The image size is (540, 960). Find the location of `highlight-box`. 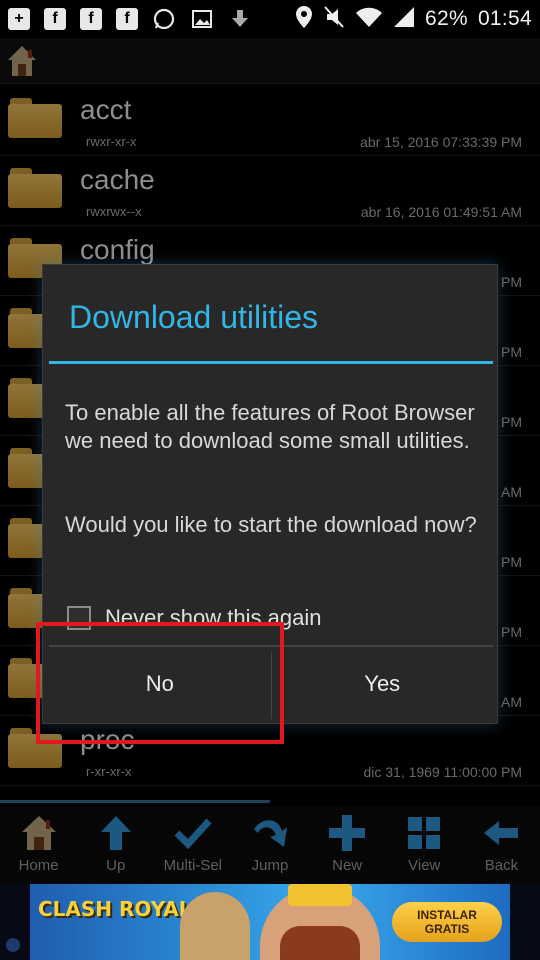

highlight-box is located at coordinates (160, 683).